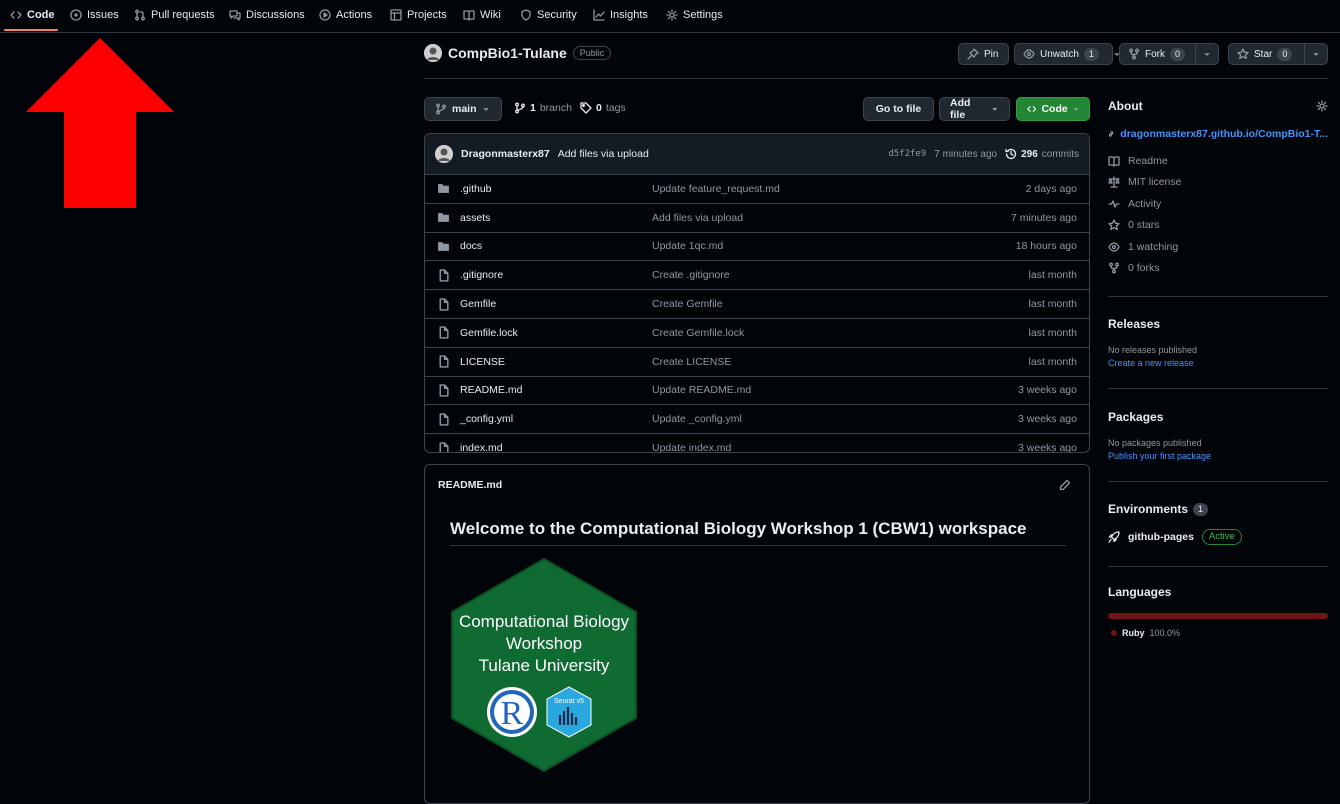  I want to click on no-releases-text: No releases published, so click(1153, 350).